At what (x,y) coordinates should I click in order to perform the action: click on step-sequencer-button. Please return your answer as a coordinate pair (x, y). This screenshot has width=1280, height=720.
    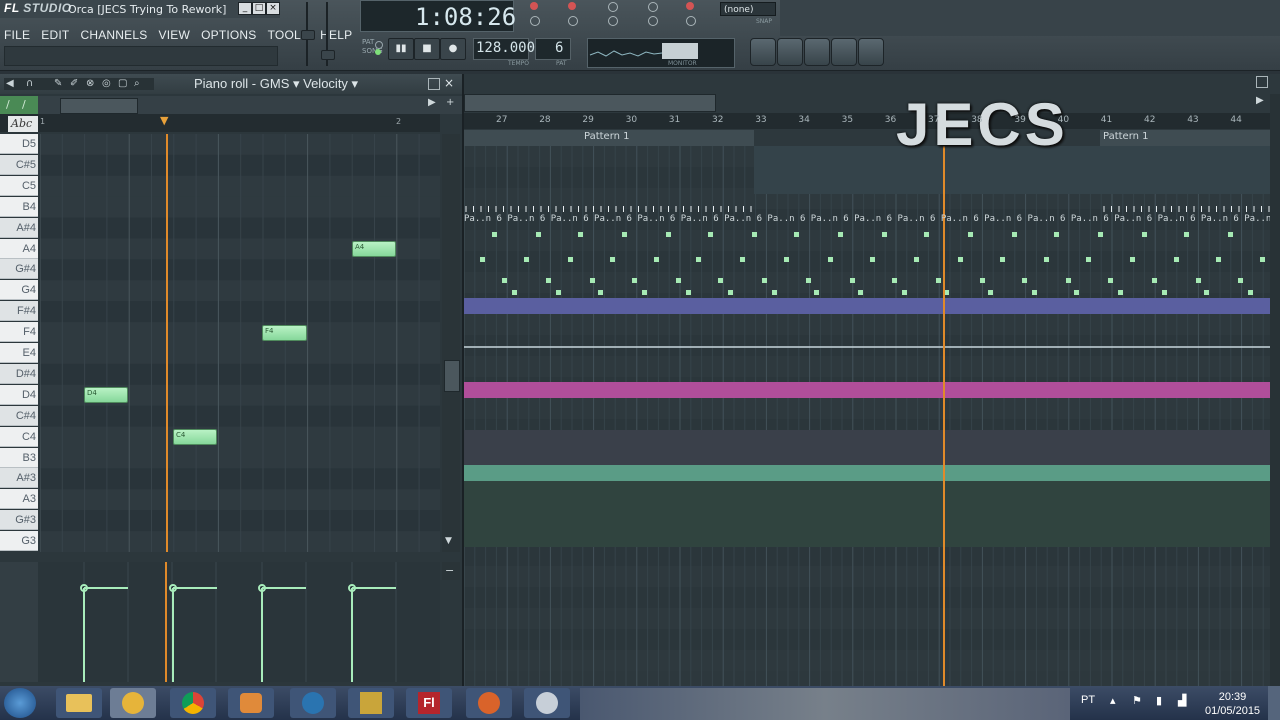
    Looking at the image, I should click on (790, 52).